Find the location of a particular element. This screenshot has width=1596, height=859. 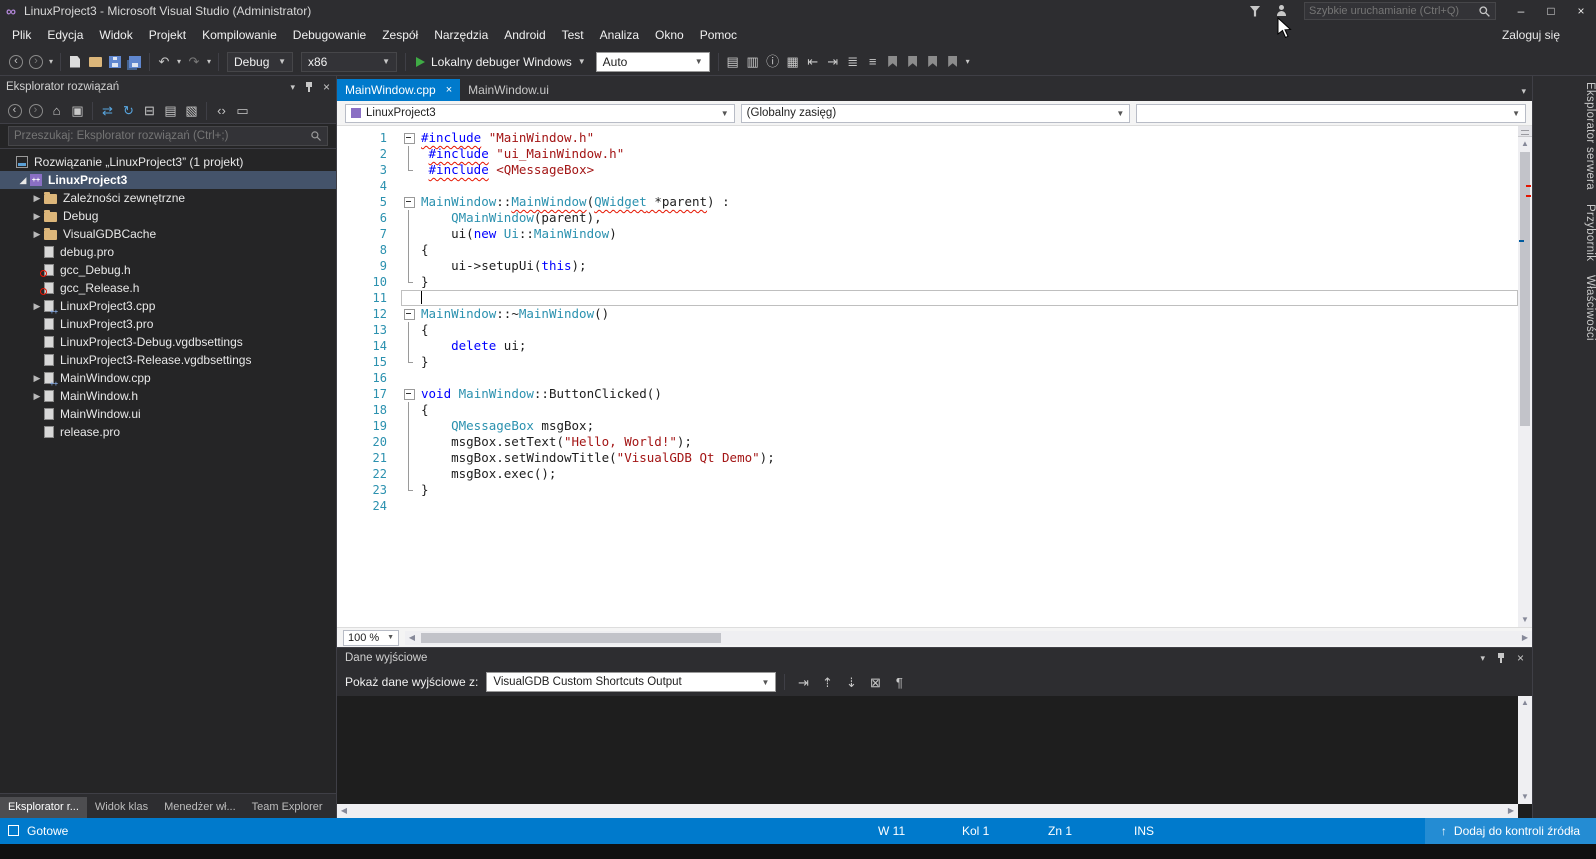

navigate-forward-icon: › is located at coordinates (36, 62).